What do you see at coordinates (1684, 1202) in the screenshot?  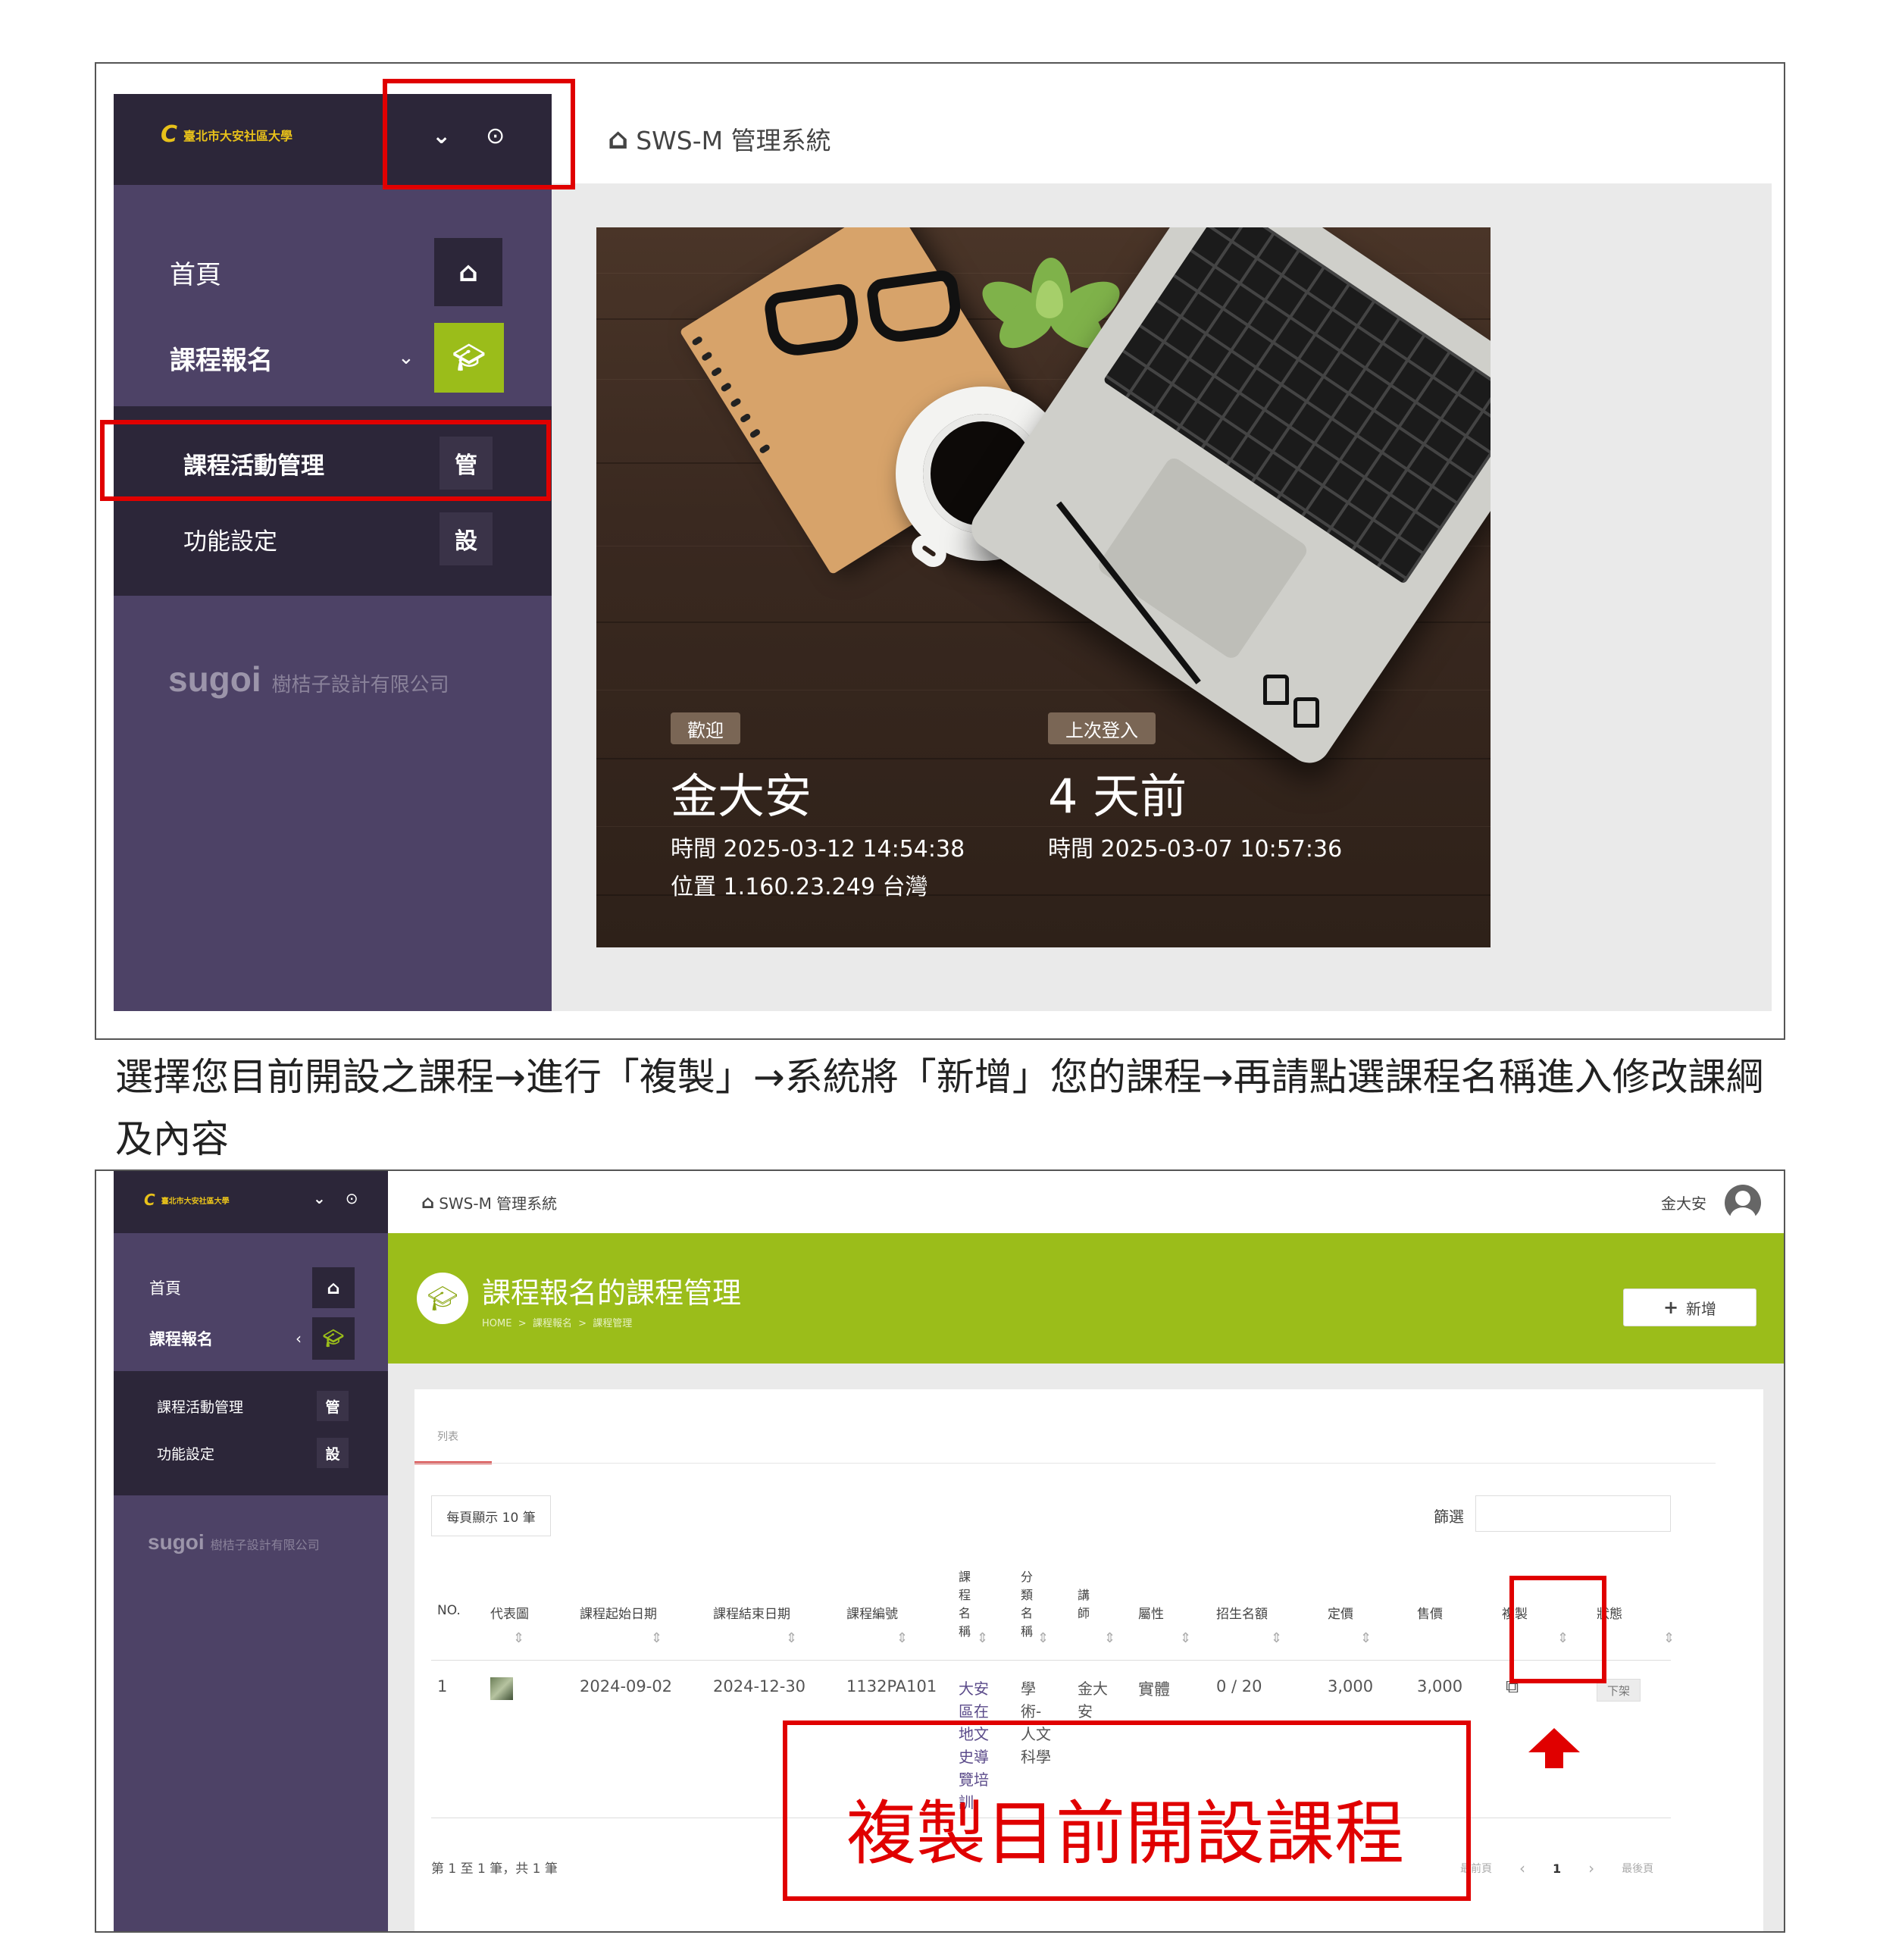 I see `user-name: 金大安` at bounding box center [1684, 1202].